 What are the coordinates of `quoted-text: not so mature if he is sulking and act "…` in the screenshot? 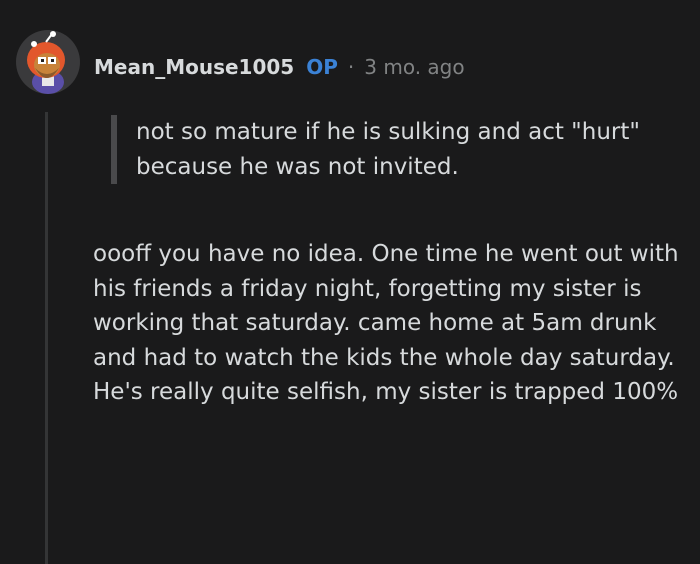 It's located at (405, 149).